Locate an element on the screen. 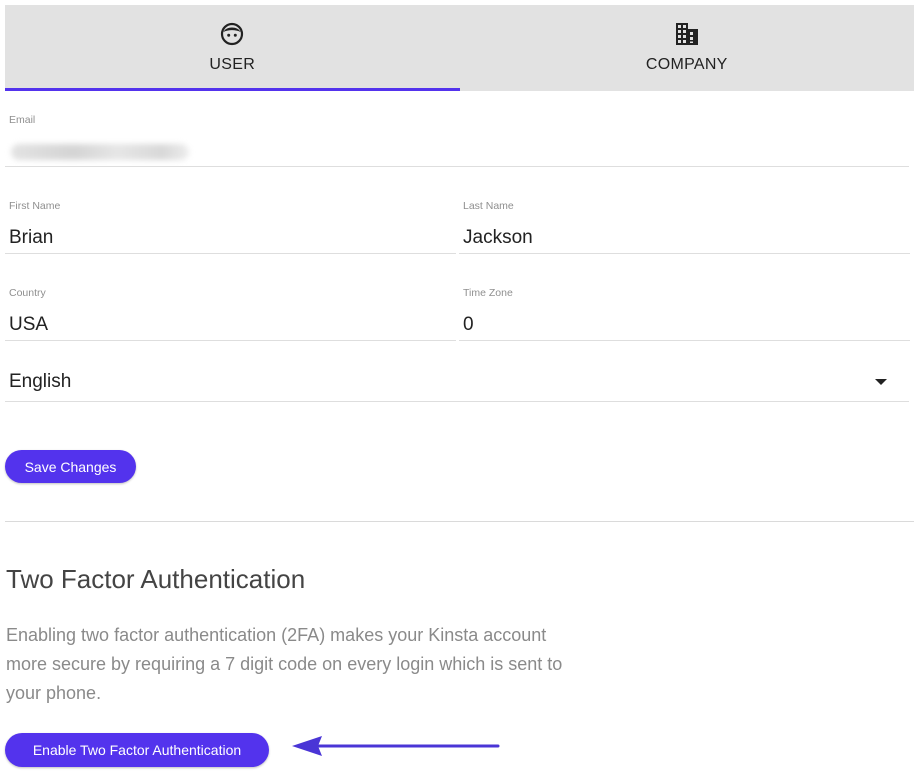  time-zone-label: Time Zone is located at coordinates (488, 293).